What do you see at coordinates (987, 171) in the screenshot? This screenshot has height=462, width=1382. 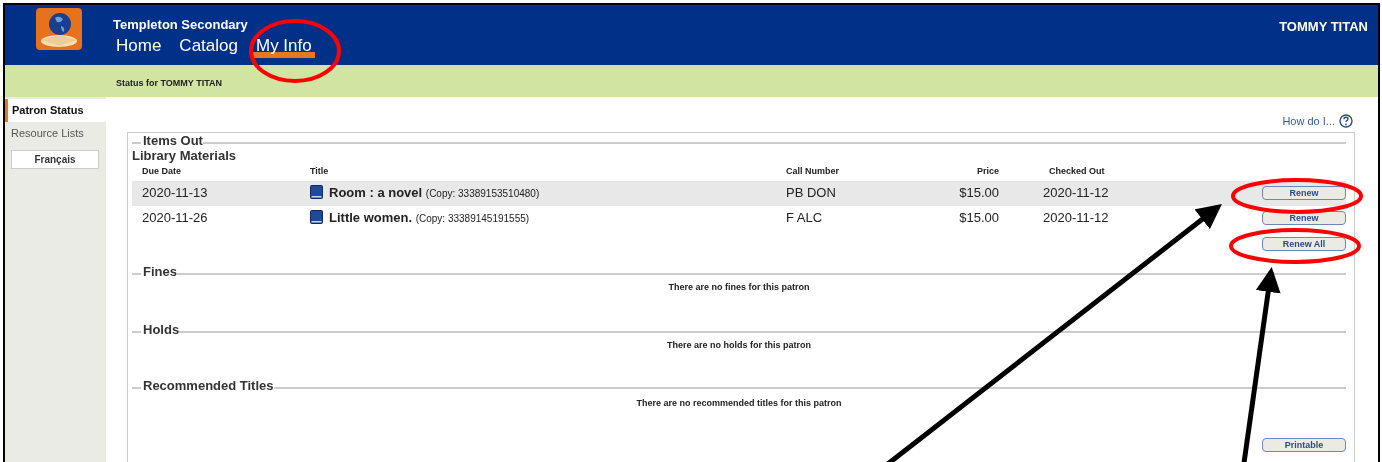 I see `column-header: Price` at bounding box center [987, 171].